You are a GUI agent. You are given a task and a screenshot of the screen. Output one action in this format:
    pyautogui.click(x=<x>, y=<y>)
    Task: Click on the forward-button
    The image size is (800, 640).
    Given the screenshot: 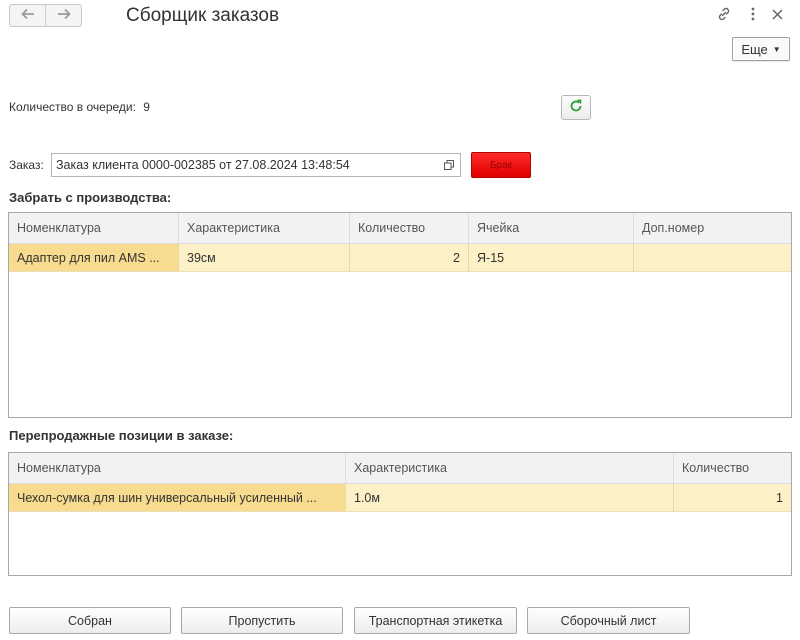 What is the action you would take?
    pyautogui.click(x=63, y=15)
    